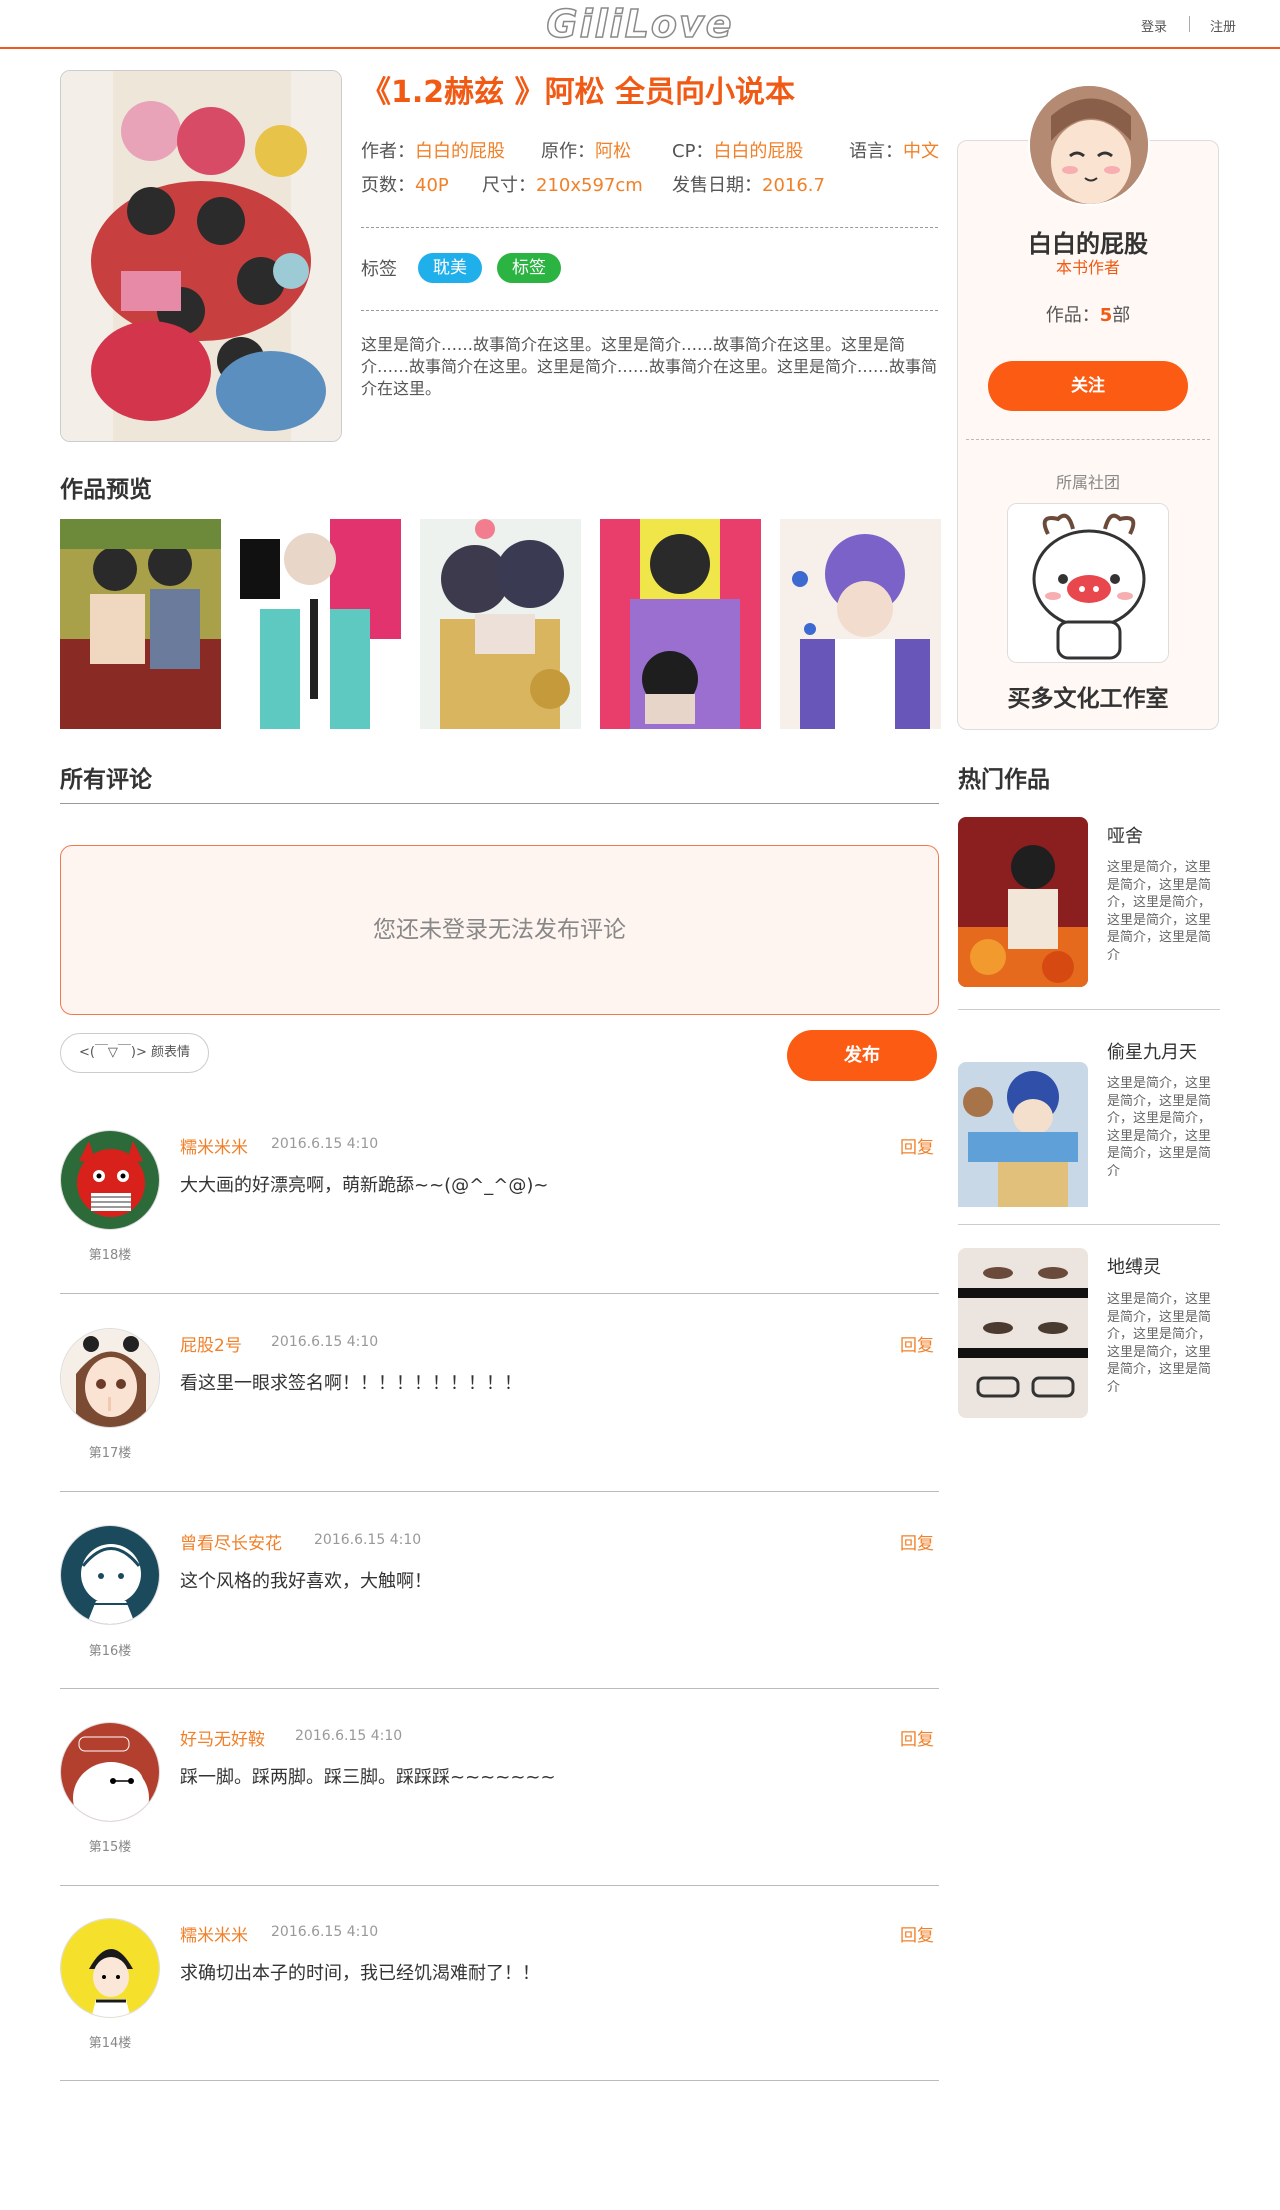 The height and width of the screenshot is (2210, 1280). I want to click on hot-work-title: 地缚灵, so click(1134, 1266).